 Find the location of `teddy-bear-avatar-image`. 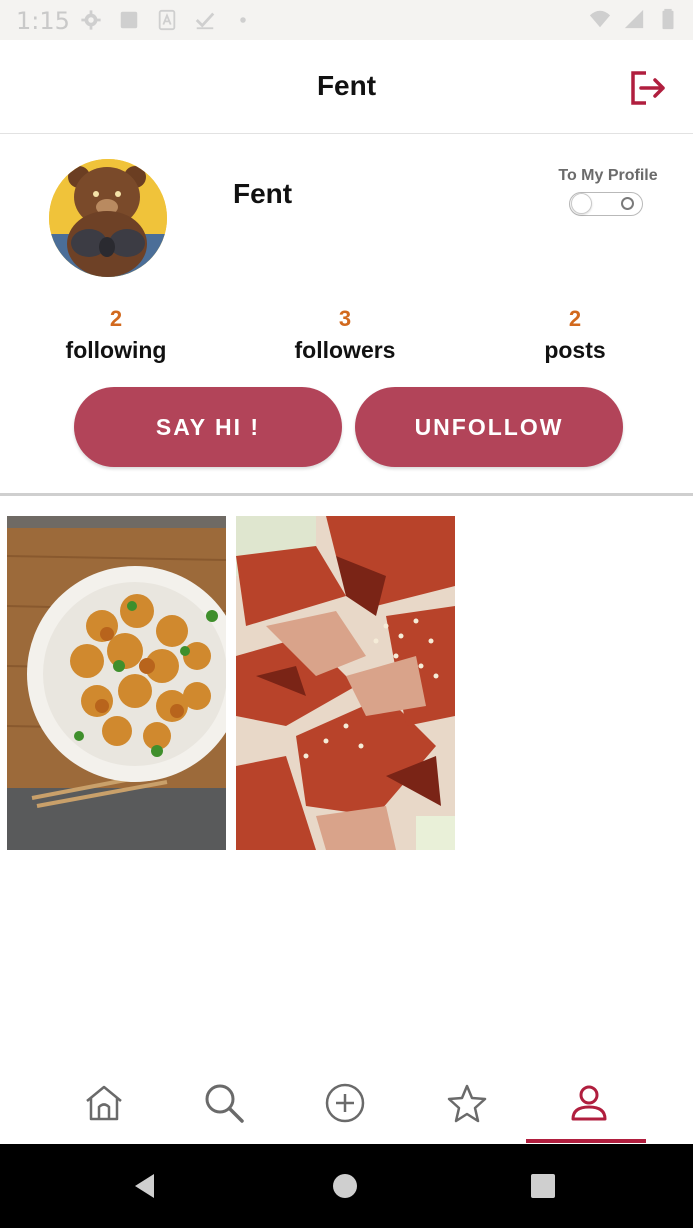

teddy-bear-avatar-image is located at coordinates (108, 218).